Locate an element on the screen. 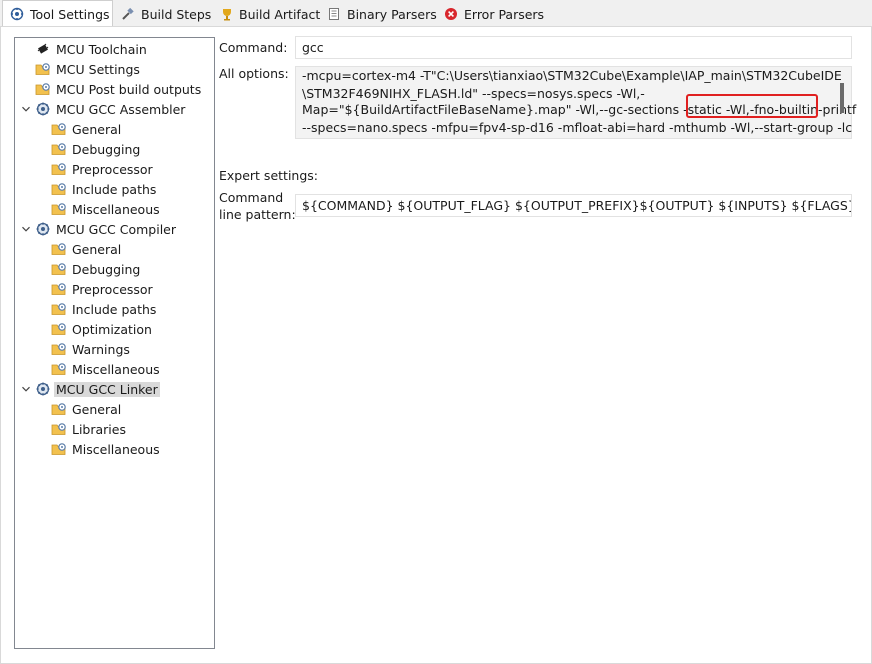  tab-binary-parsers: Binary Parsers is located at coordinates (378, 14).